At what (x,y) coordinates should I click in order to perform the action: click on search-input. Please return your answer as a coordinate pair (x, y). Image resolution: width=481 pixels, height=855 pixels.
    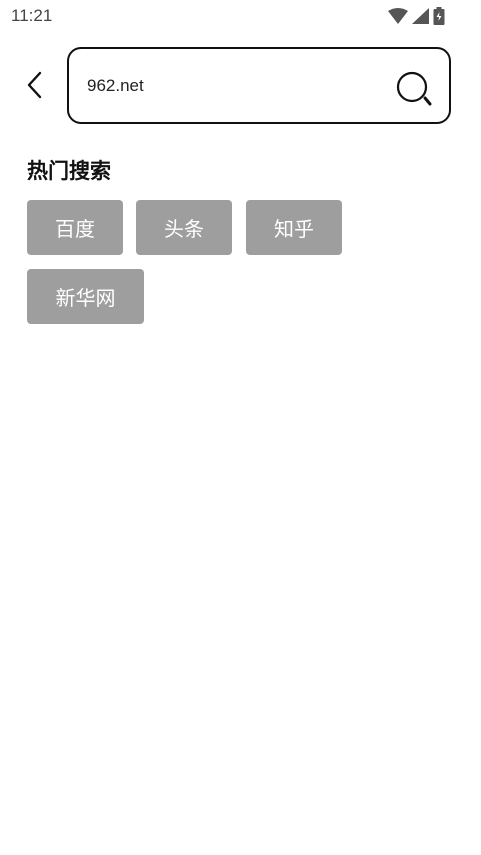
    Looking at the image, I should click on (237, 86).